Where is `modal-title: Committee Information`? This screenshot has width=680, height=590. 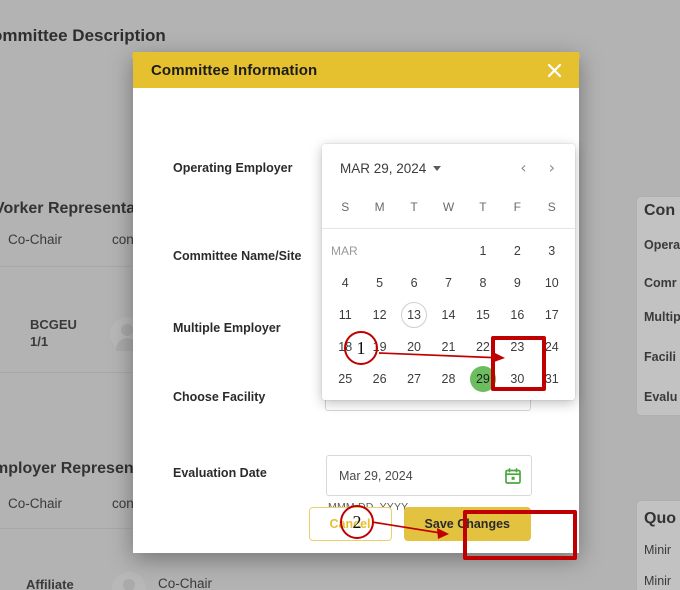 modal-title: Committee Information is located at coordinates (234, 70).